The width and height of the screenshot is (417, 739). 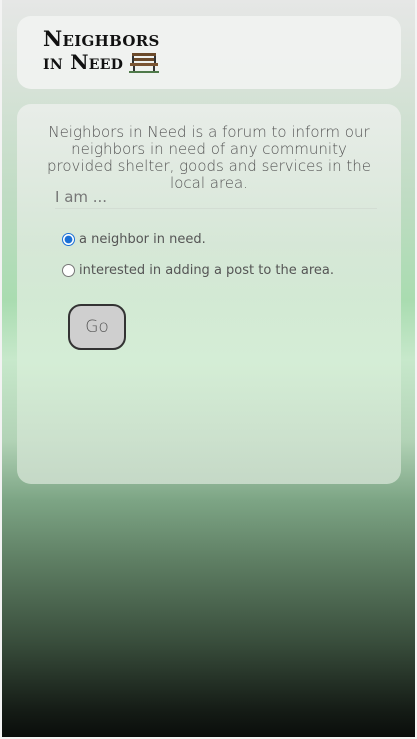 I want to click on bench-icon, so click(x=144, y=62).